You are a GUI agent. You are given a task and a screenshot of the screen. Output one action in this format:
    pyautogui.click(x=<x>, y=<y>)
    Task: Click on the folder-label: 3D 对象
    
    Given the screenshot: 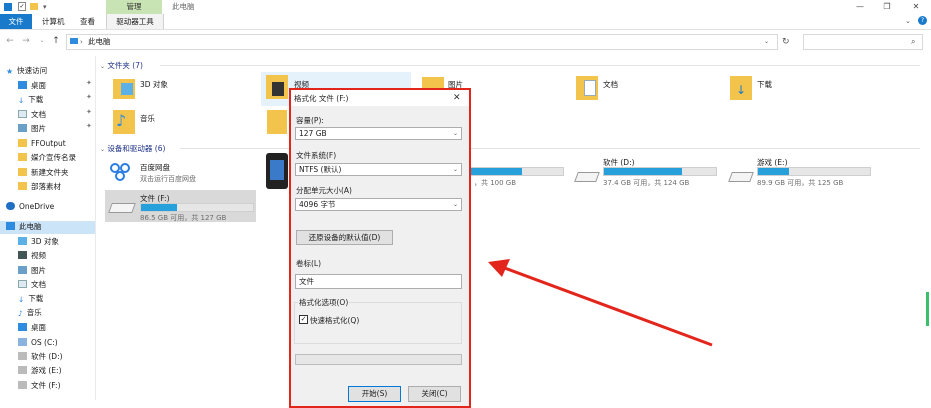 What is the action you would take?
    pyautogui.click(x=154, y=84)
    